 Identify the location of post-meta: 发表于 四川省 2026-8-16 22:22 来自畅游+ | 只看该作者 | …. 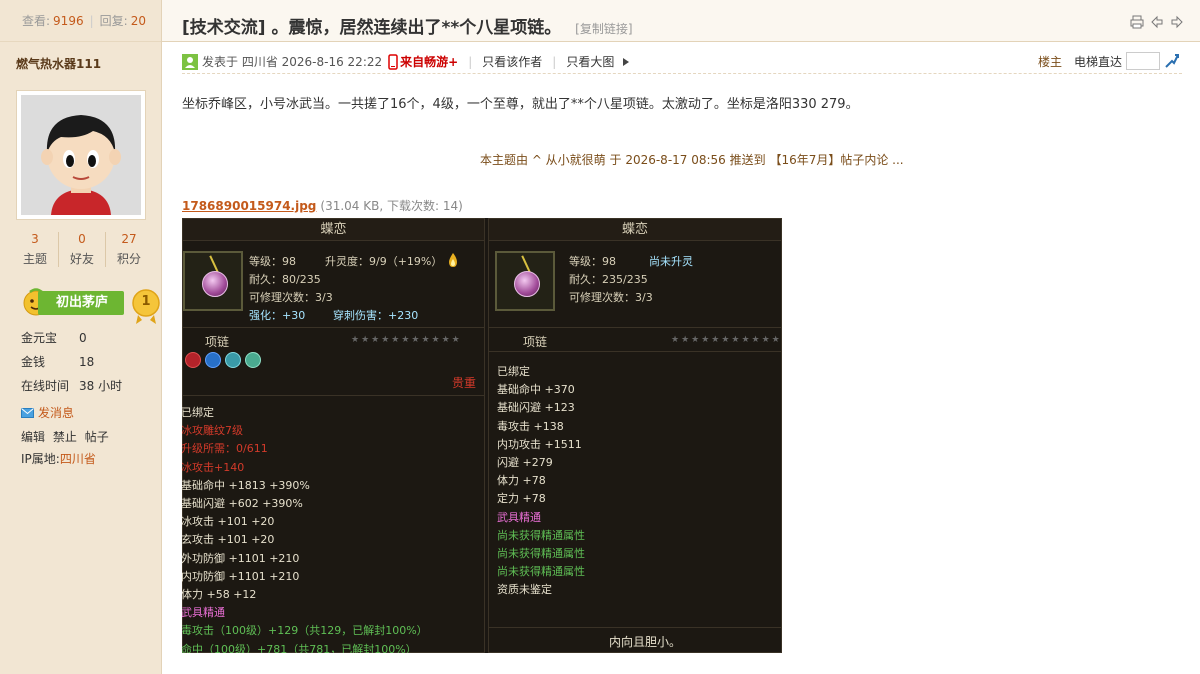
(682, 63).